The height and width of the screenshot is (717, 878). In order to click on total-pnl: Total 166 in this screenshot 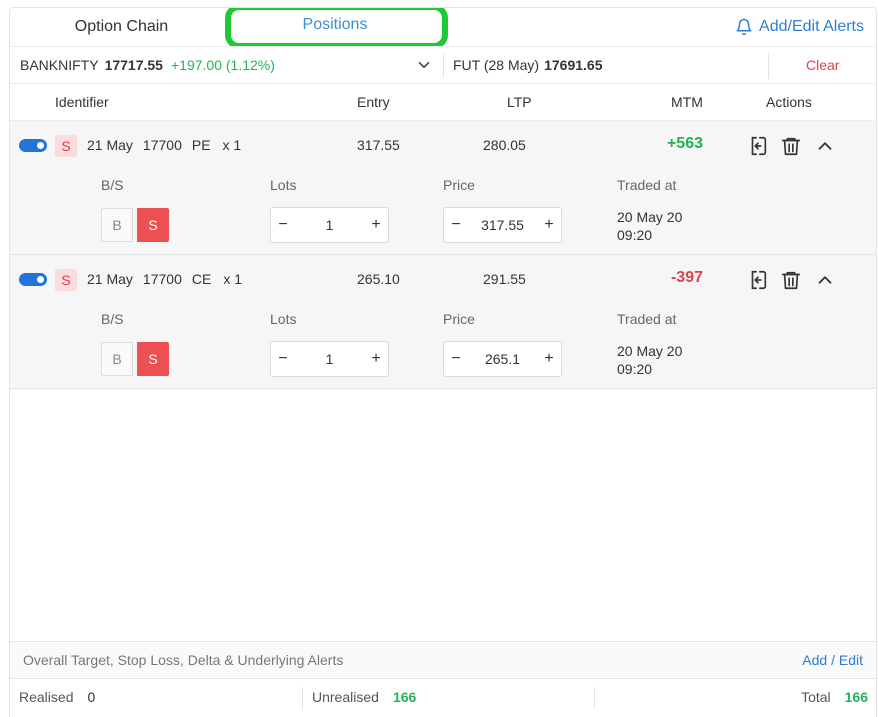, I will do `click(834, 697)`.